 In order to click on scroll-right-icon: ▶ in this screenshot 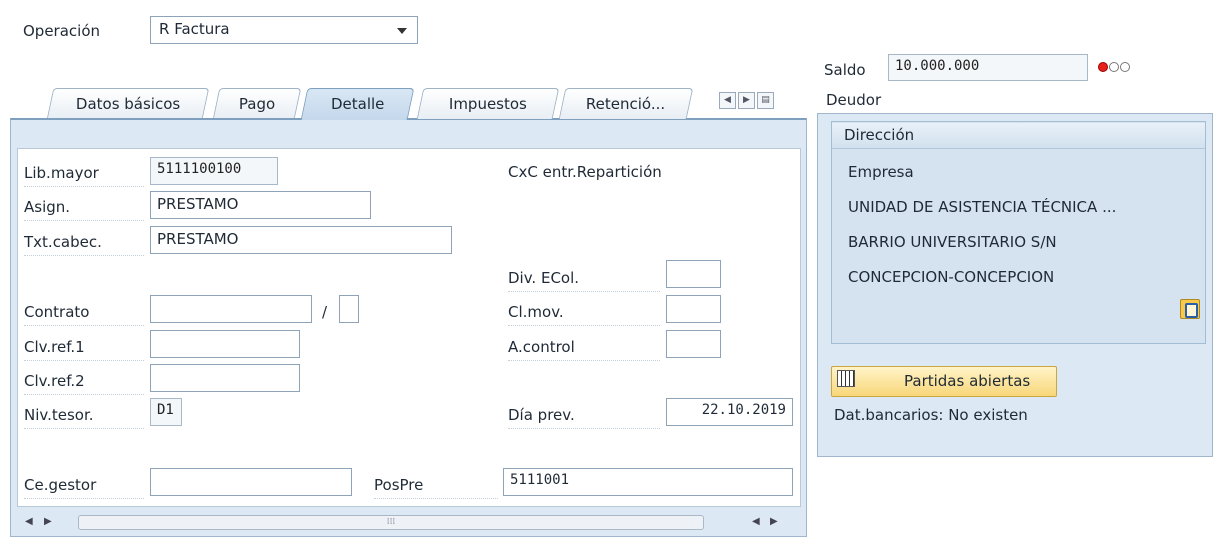, I will do `click(48, 521)`.